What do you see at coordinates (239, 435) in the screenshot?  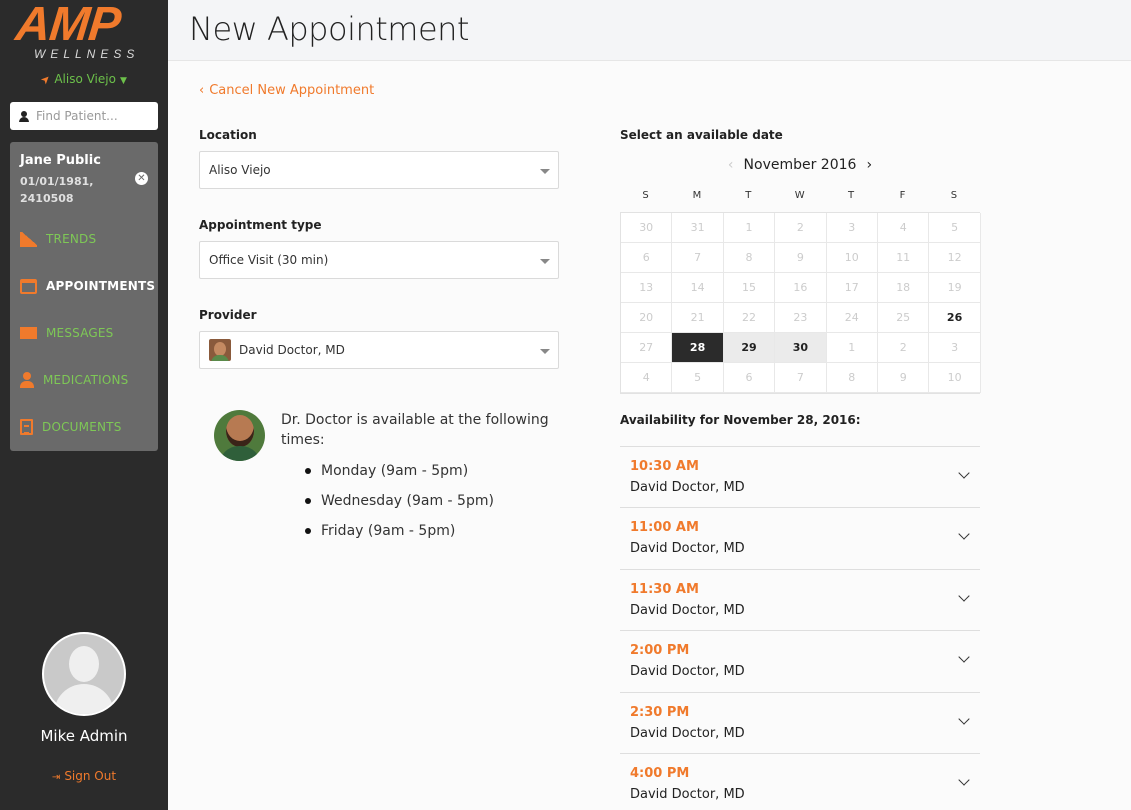 I see `doctor-photo` at bounding box center [239, 435].